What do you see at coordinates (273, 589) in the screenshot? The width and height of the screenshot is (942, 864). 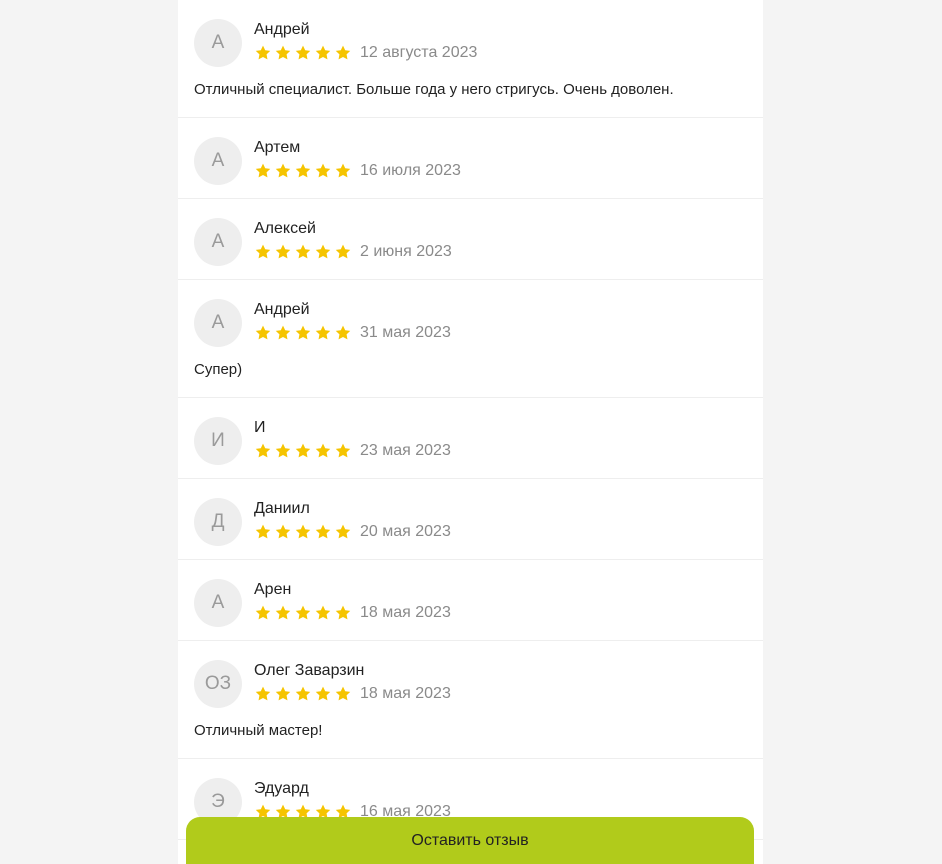 I see `reviewer-name: Арен` at bounding box center [273, 589].